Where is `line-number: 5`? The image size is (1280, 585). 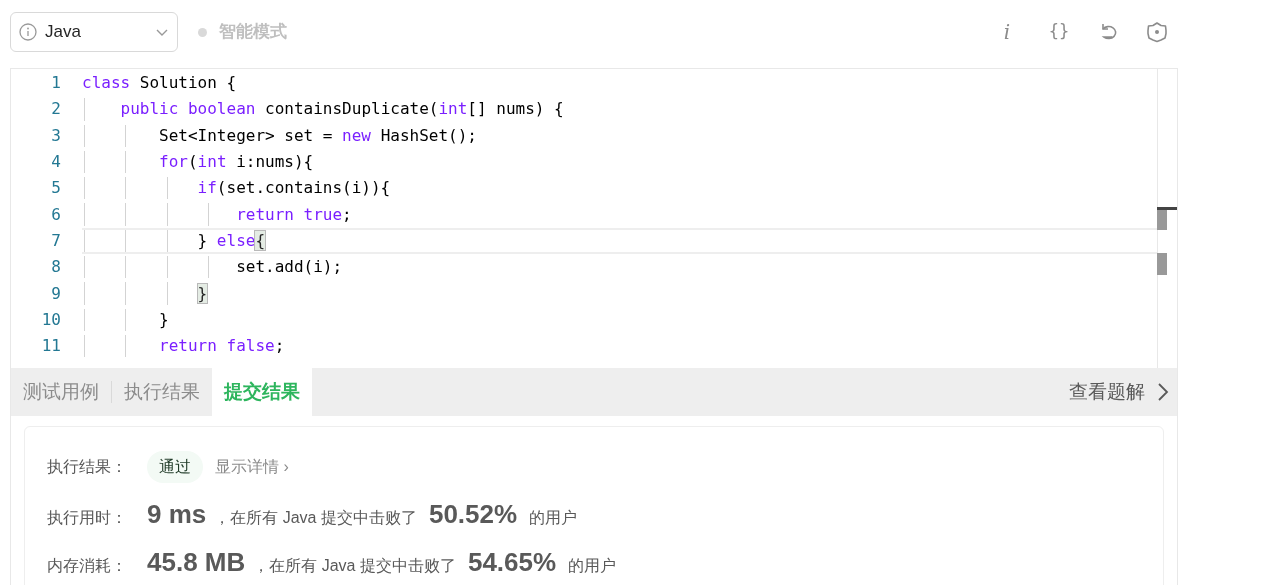
line-number: 5 is located at coordinates (55, 188).